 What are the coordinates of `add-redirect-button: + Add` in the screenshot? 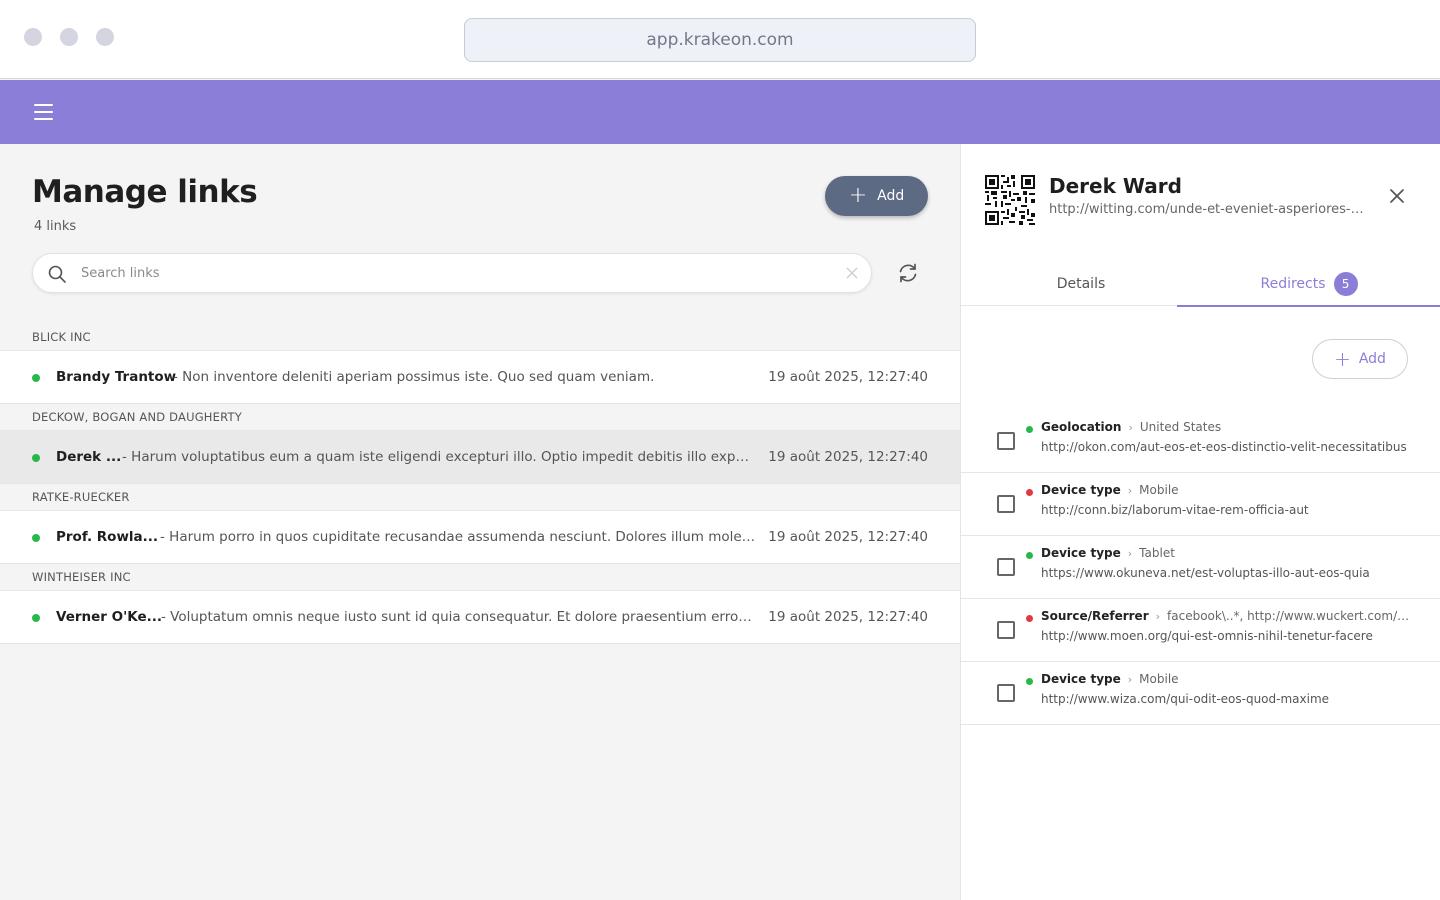 It's located at (1360, 359).